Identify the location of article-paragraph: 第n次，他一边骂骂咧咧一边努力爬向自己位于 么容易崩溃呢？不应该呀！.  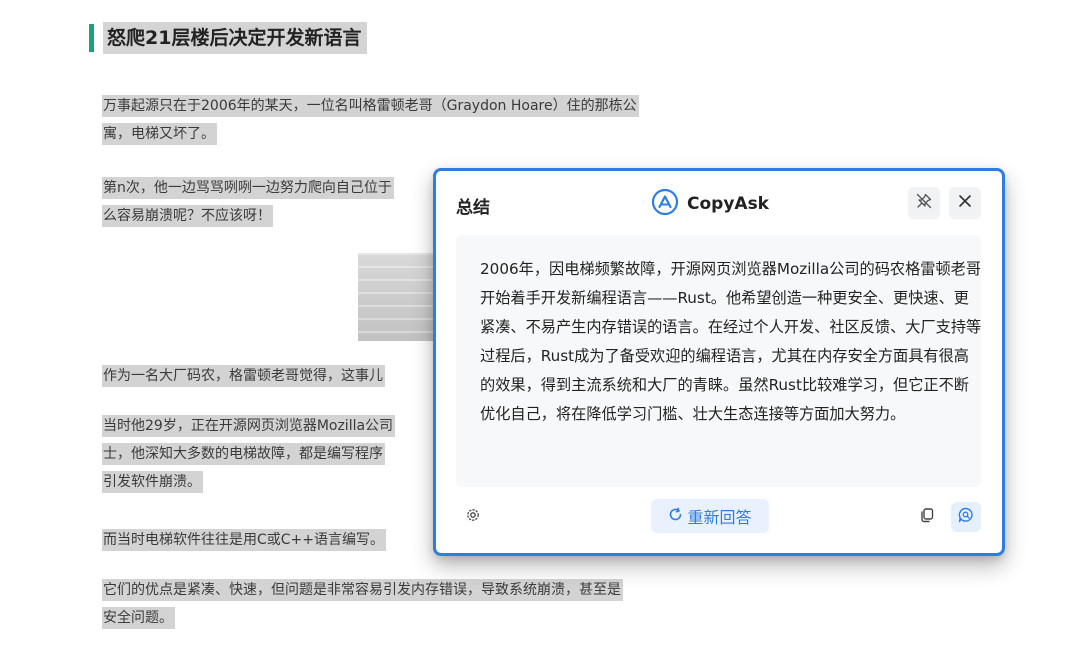
(248, 202).